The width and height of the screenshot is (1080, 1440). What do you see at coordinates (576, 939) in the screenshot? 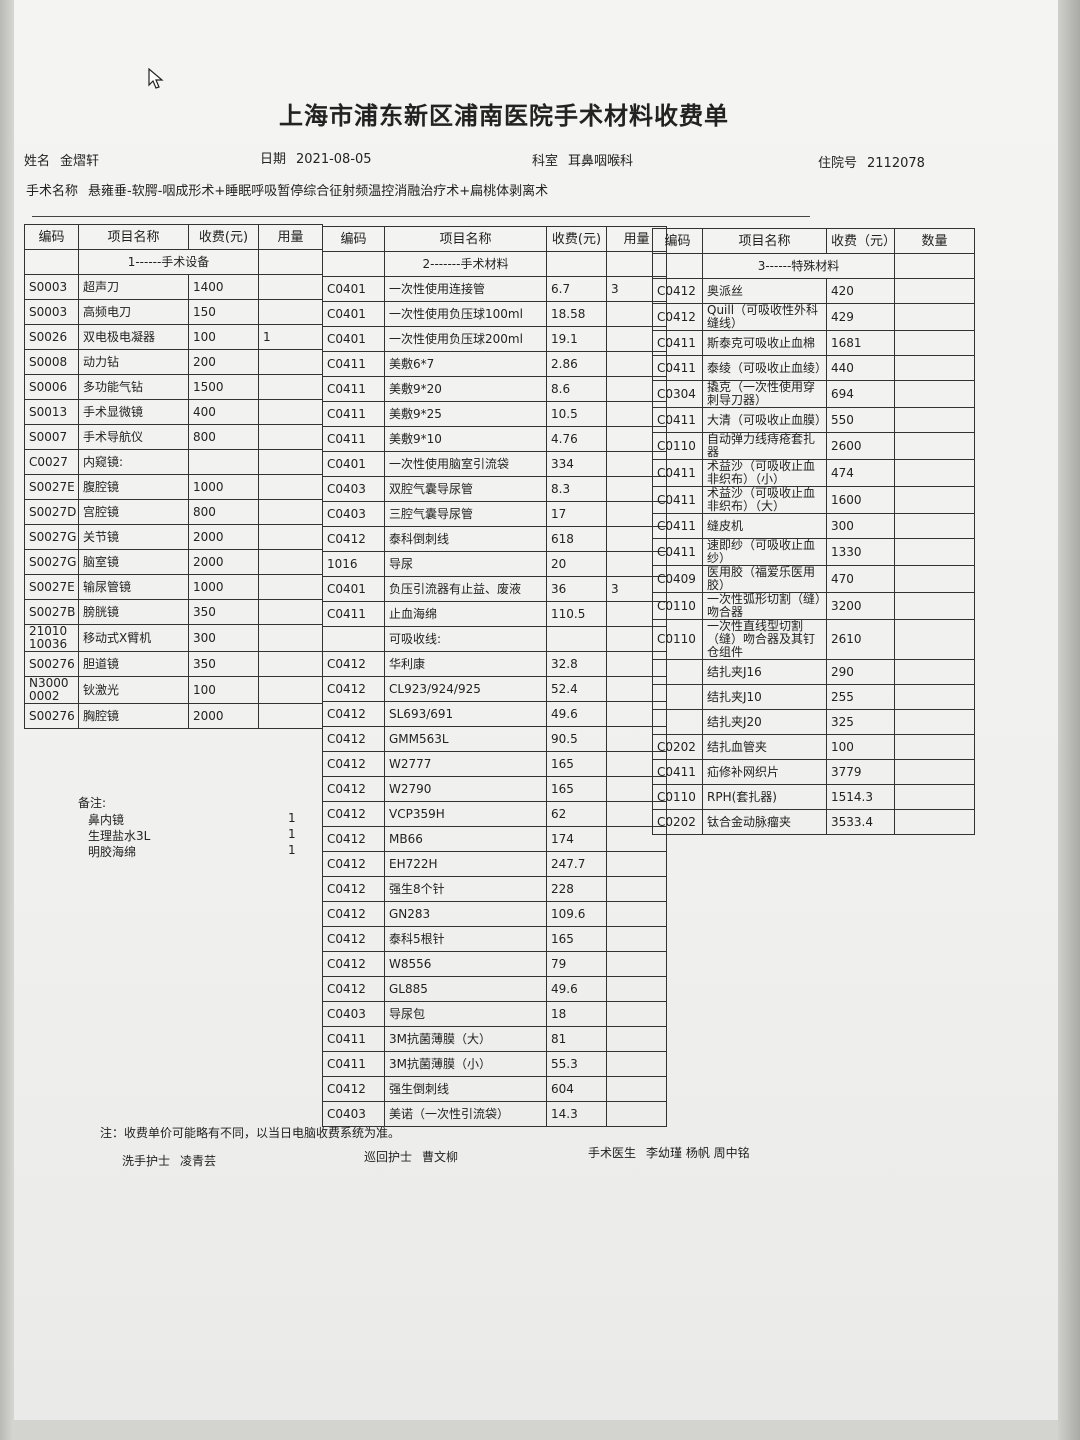
I see `cell-fee: 165` at bounding box center [576, 939].